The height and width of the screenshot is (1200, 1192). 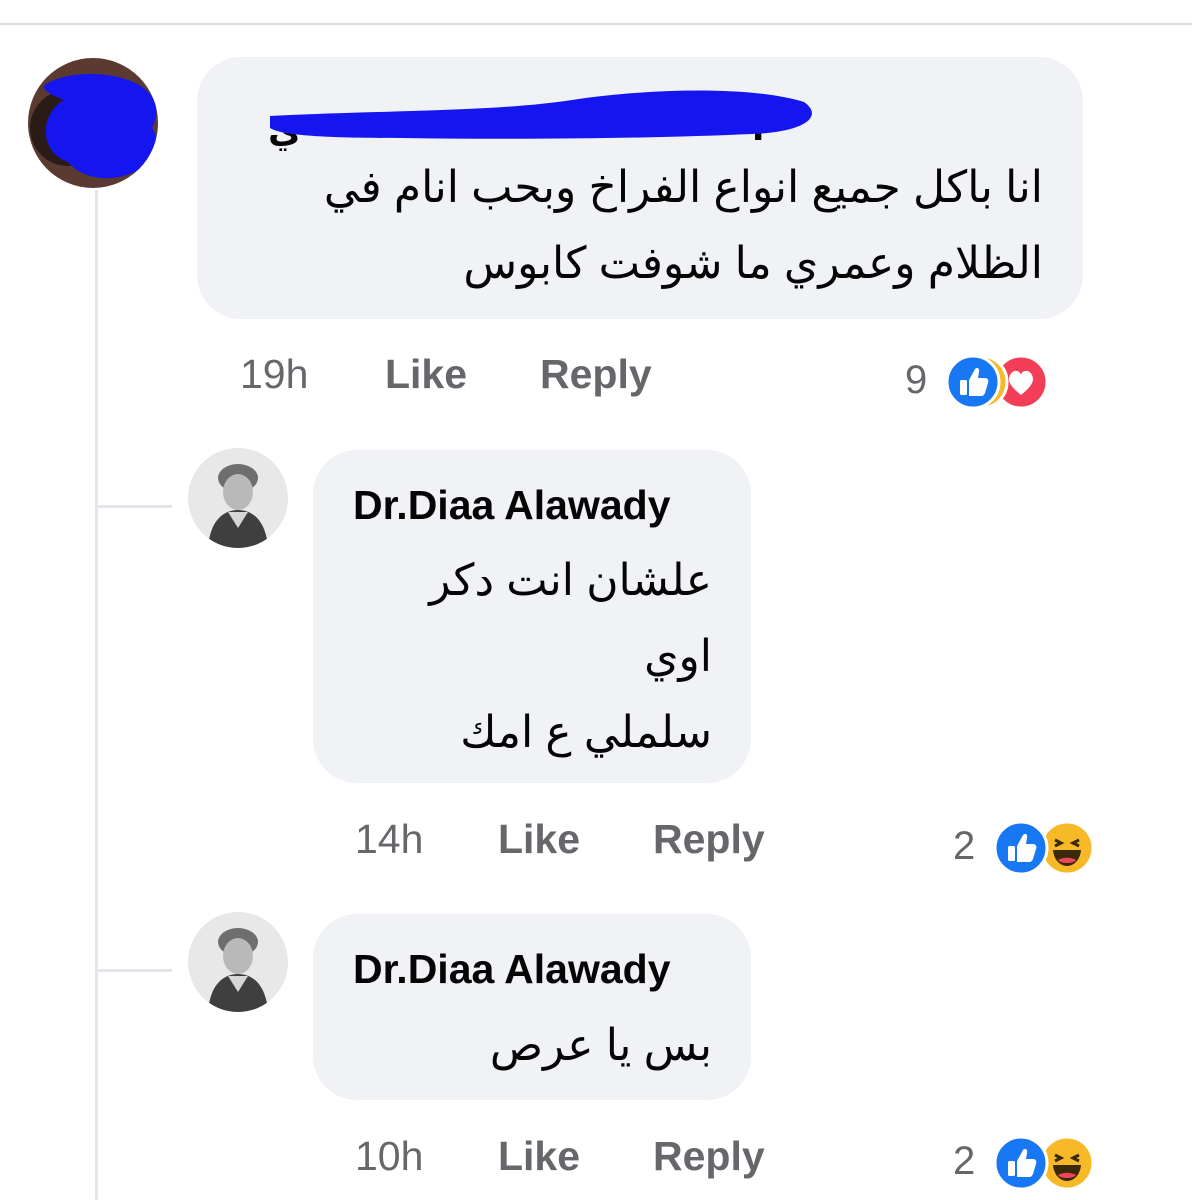 I want to click on comment-timestamp: 19h, so click(x=274, y=374).